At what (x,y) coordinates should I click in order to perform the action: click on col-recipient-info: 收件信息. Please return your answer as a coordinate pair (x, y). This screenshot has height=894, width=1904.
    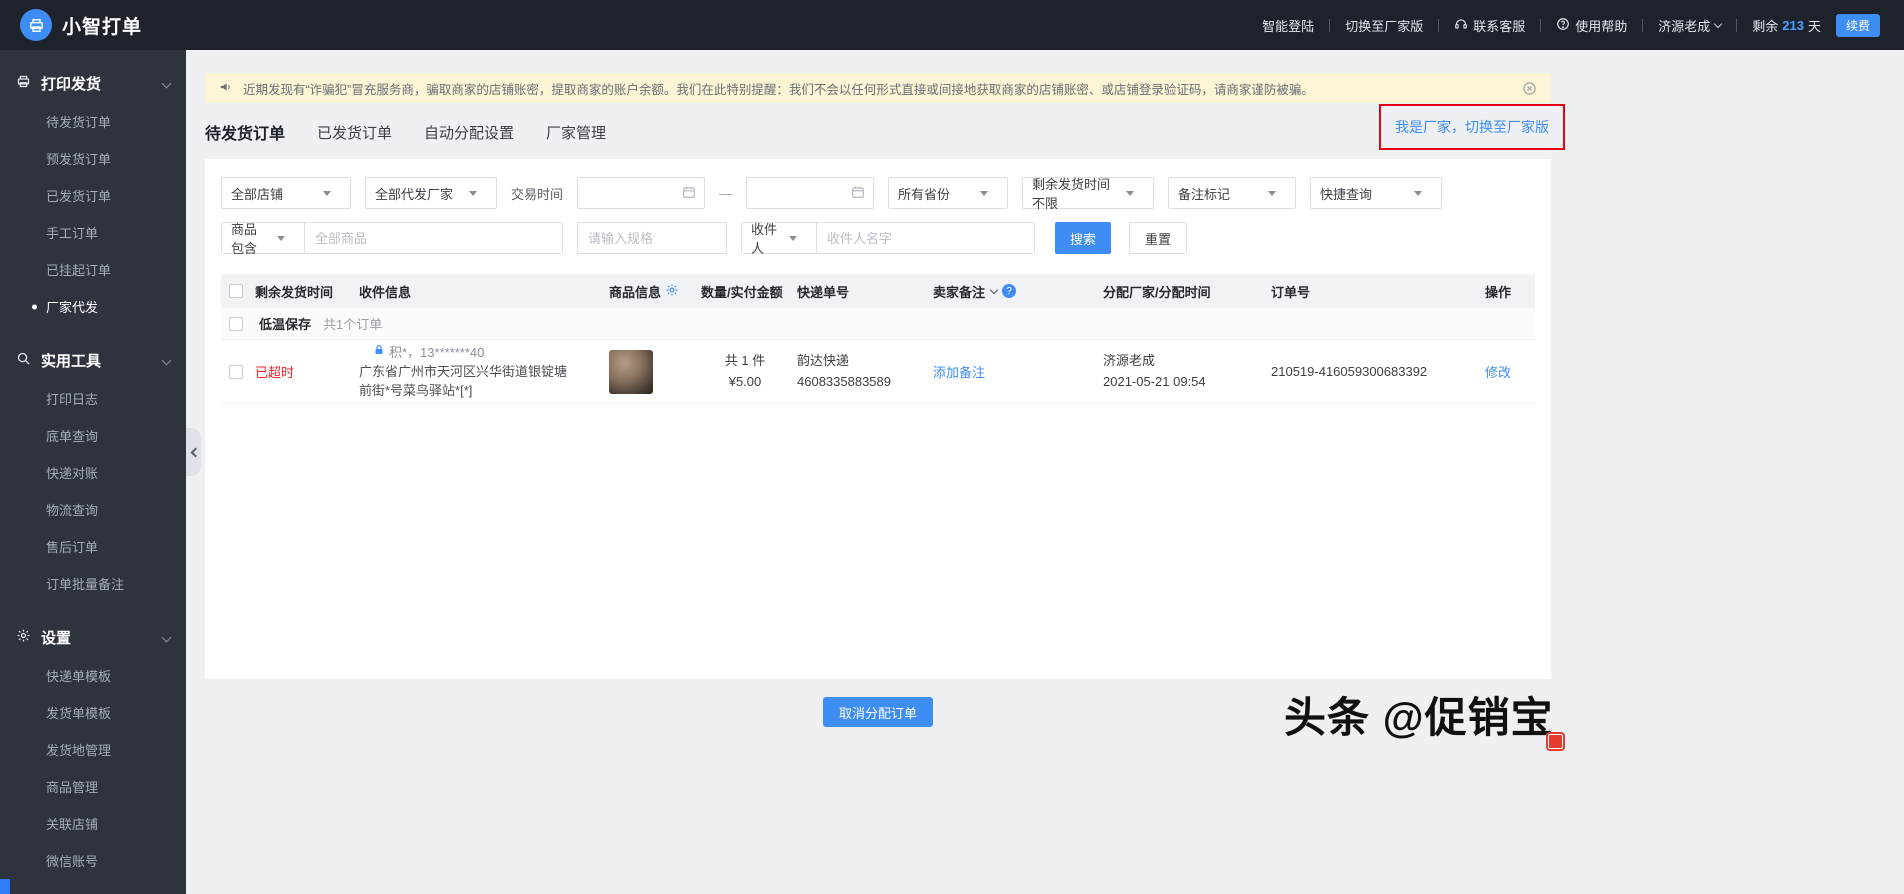
    Looking at the image, I should click on (385, 292).